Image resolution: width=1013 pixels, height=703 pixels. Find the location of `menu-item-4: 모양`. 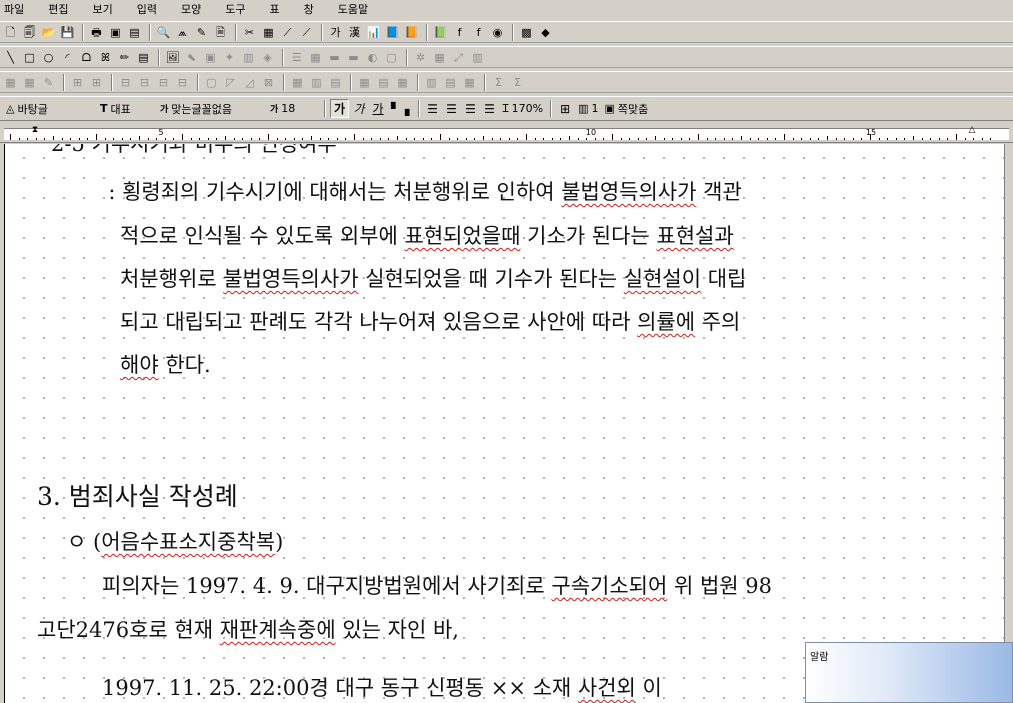

menu-item-4: 모양 is located at coordinates (191, 9).